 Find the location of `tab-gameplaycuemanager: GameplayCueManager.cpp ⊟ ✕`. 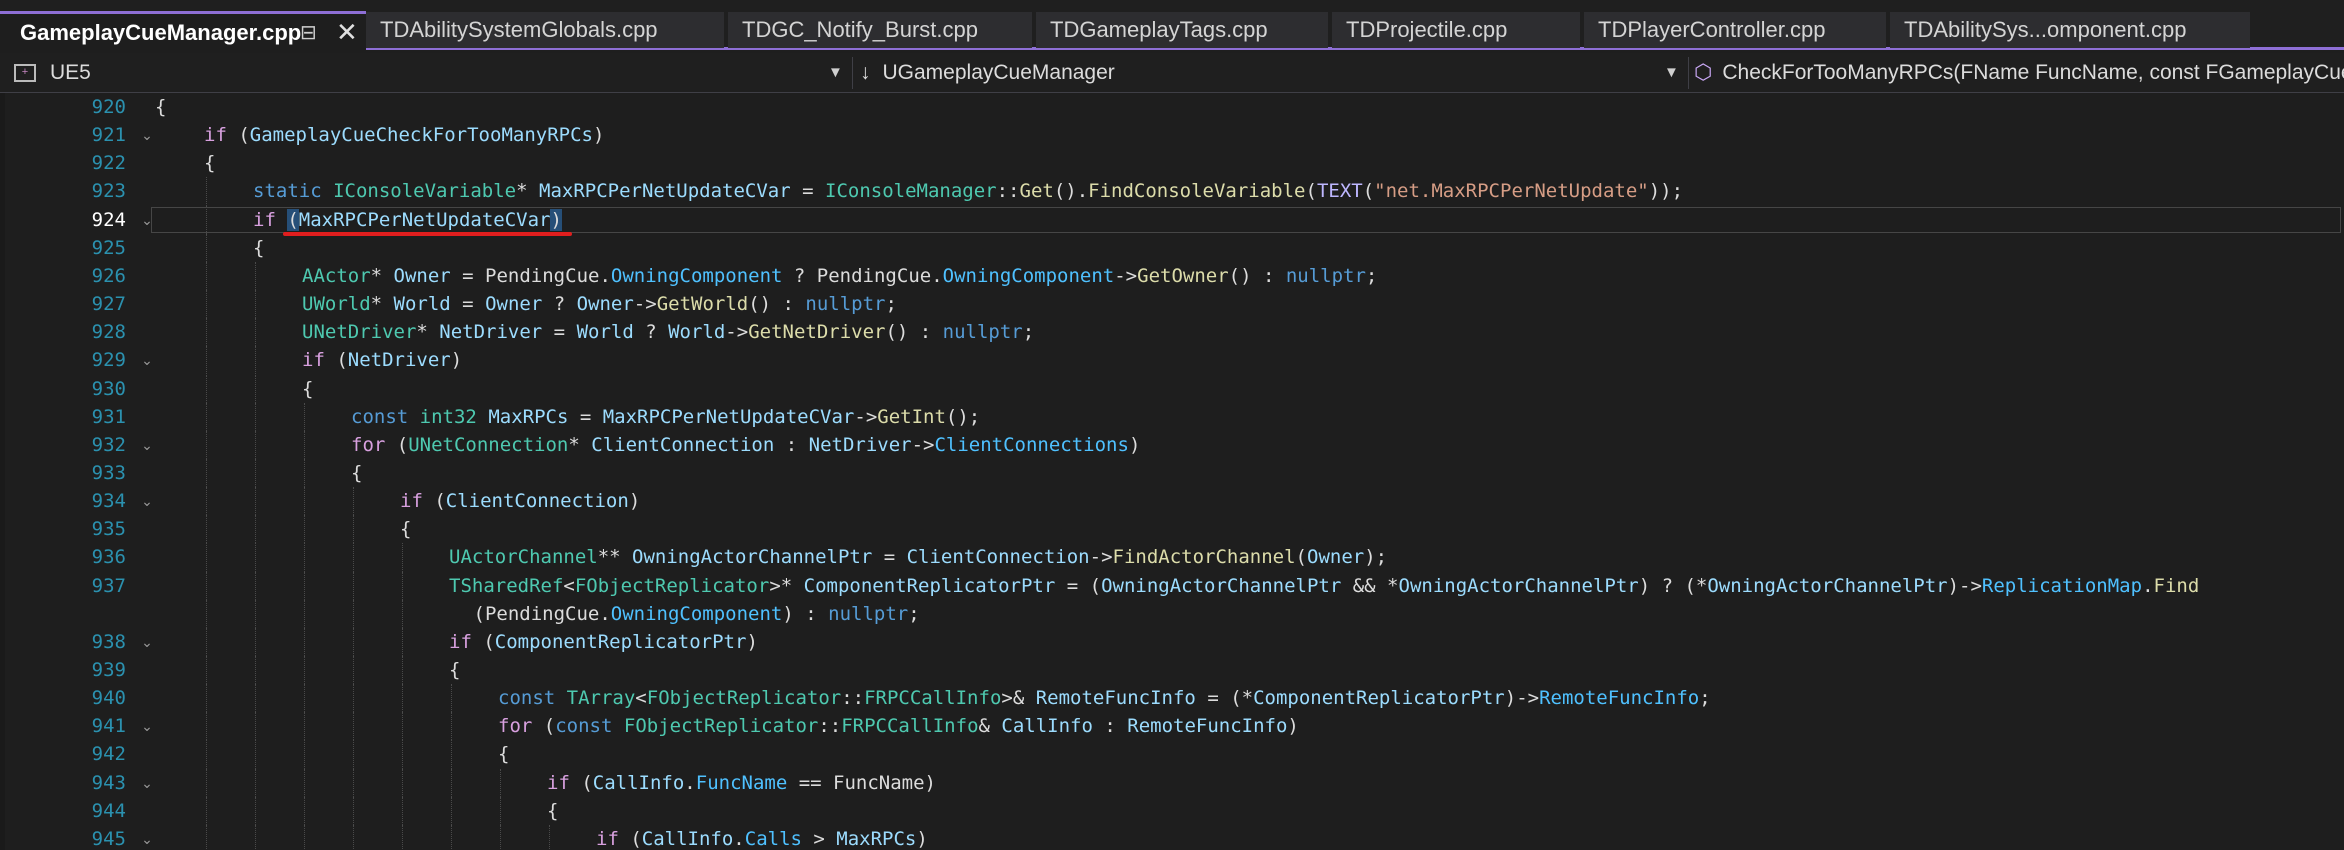

tab-gameplaycuemanager: GameplayCueManager.cpp ⊟ ✕ is located at coordinates (183, 31).